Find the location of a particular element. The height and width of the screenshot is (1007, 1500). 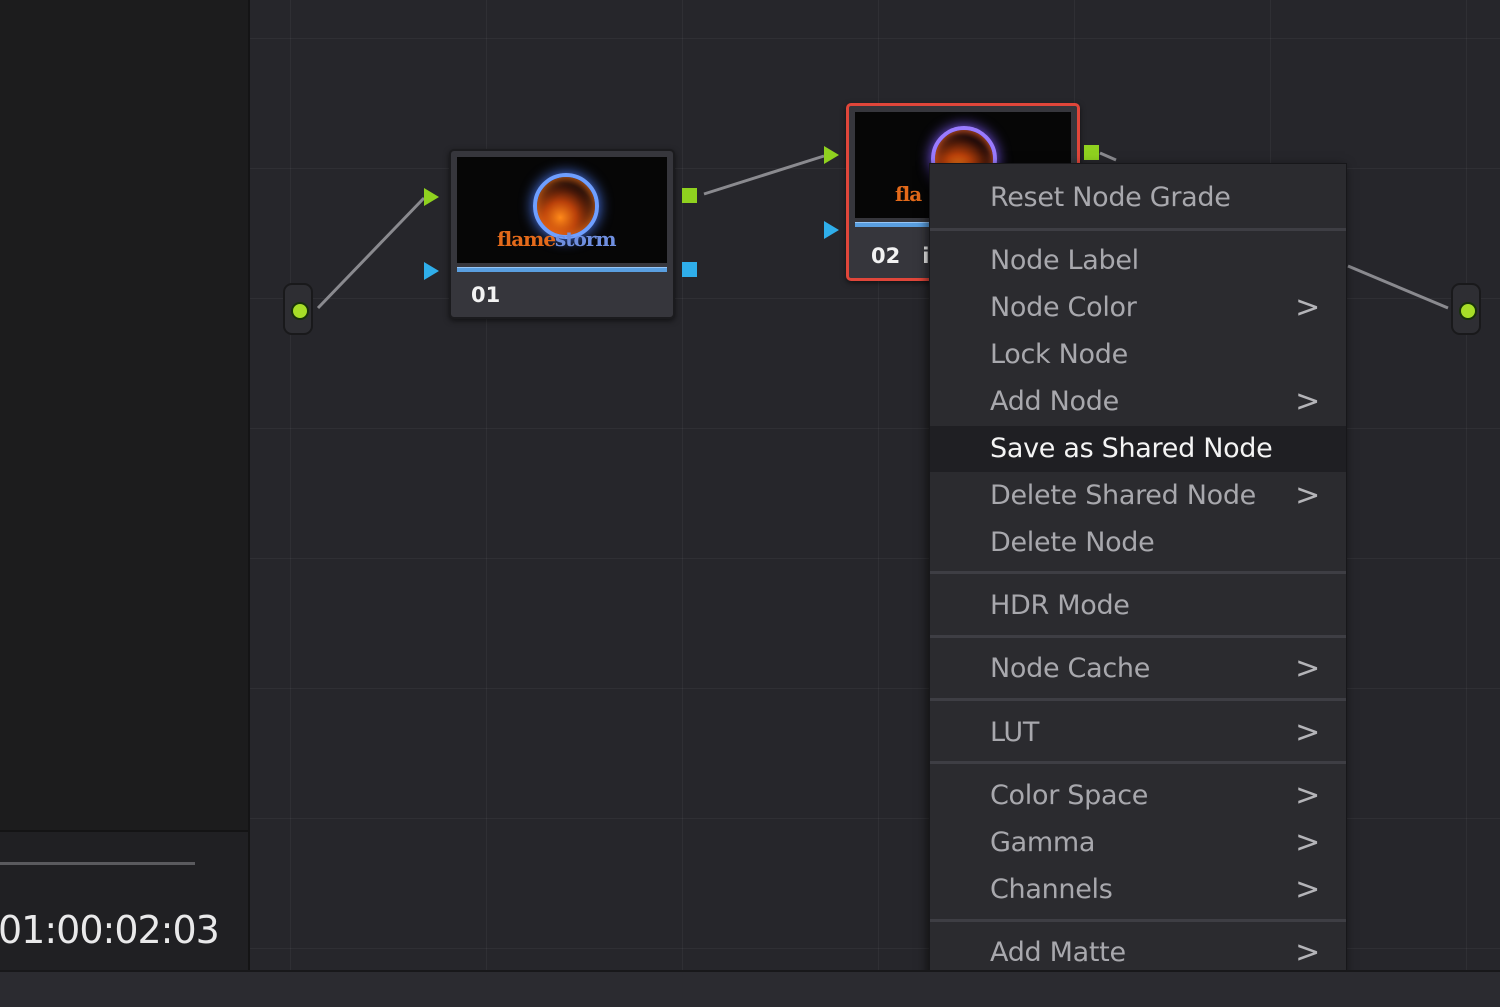

menu-item-node-color: Node Color > is located at coordinates (1138, 308).